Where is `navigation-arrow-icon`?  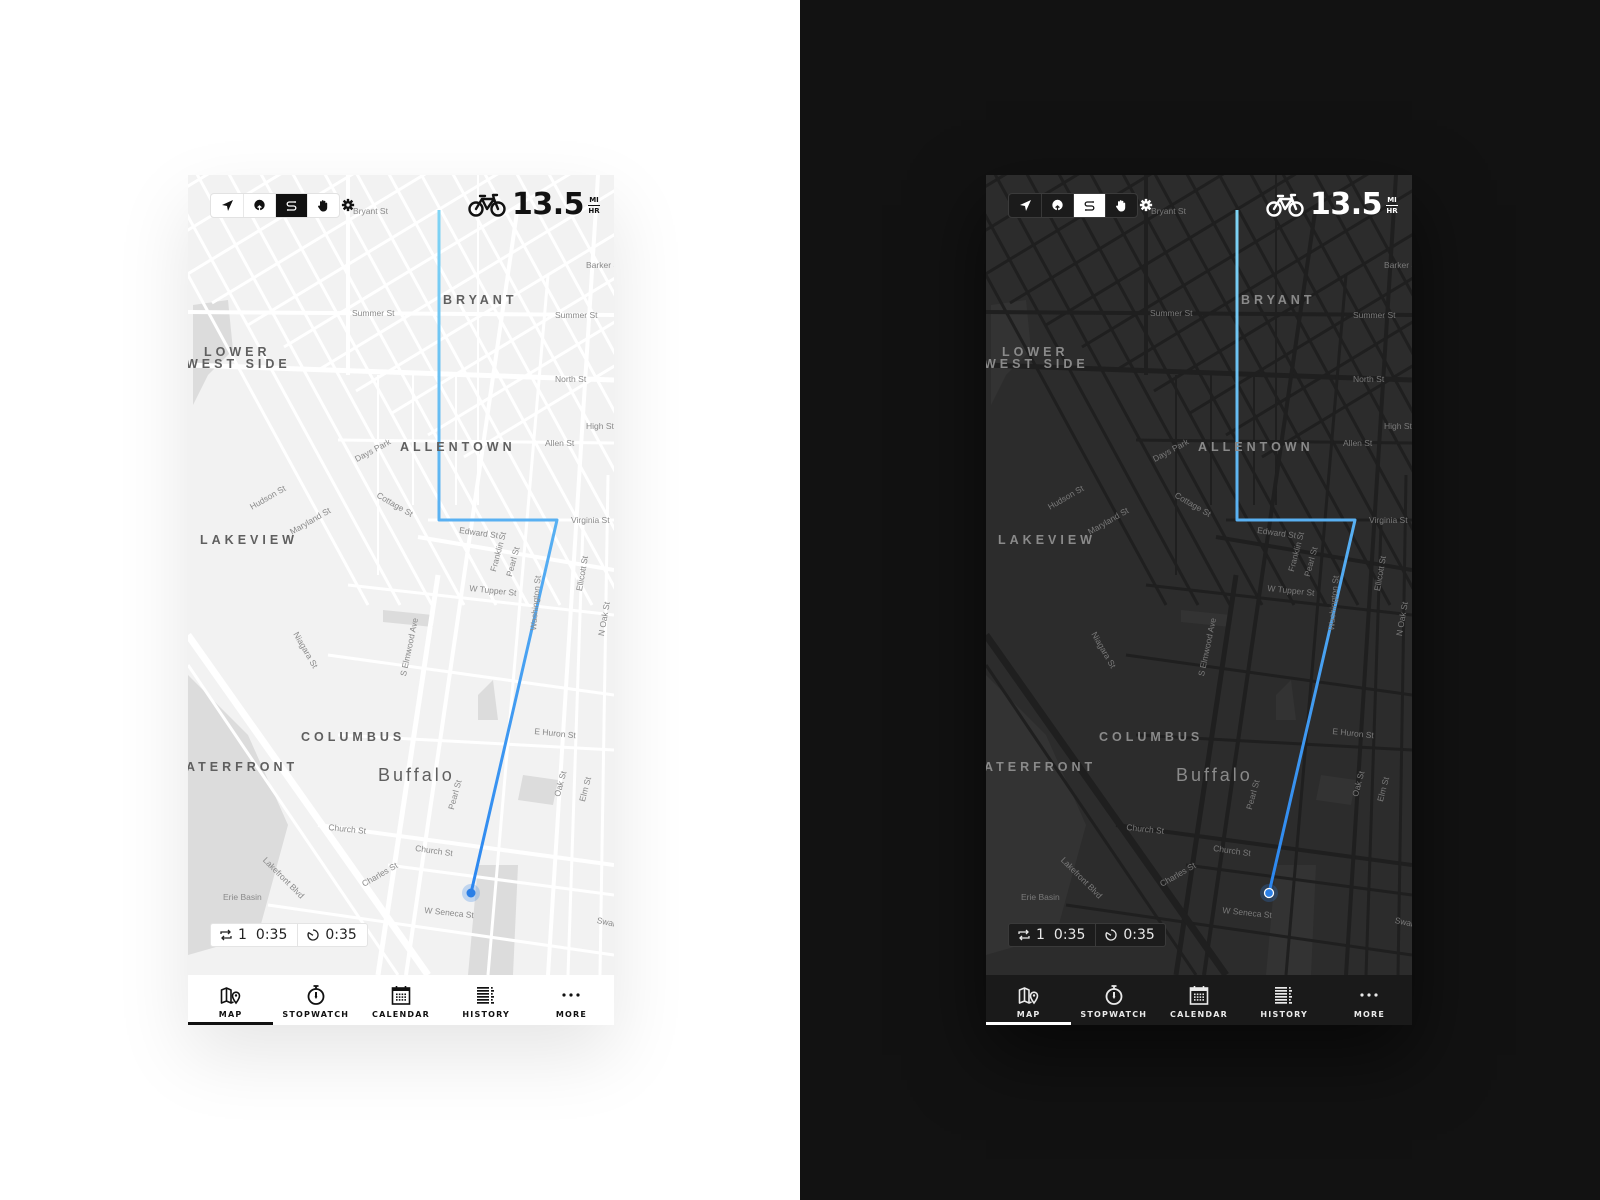
navigation-arrow-icon is located at coordinates (1025, 205).